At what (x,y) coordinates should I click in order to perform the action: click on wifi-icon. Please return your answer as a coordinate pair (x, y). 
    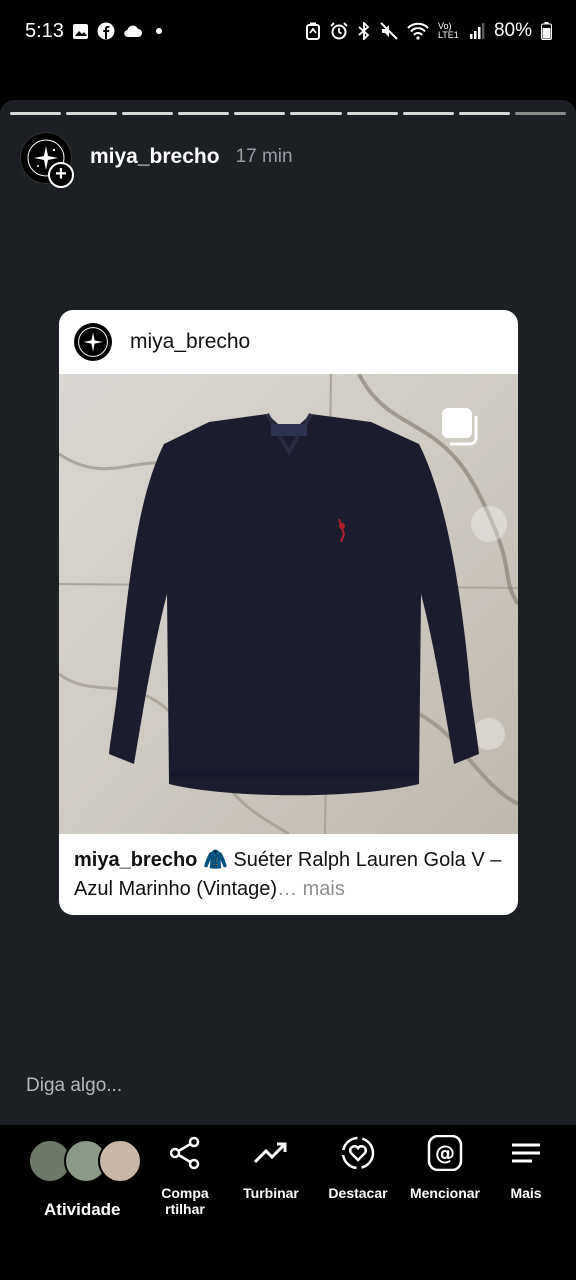
    Looking at the image, I should click on (418, 31).